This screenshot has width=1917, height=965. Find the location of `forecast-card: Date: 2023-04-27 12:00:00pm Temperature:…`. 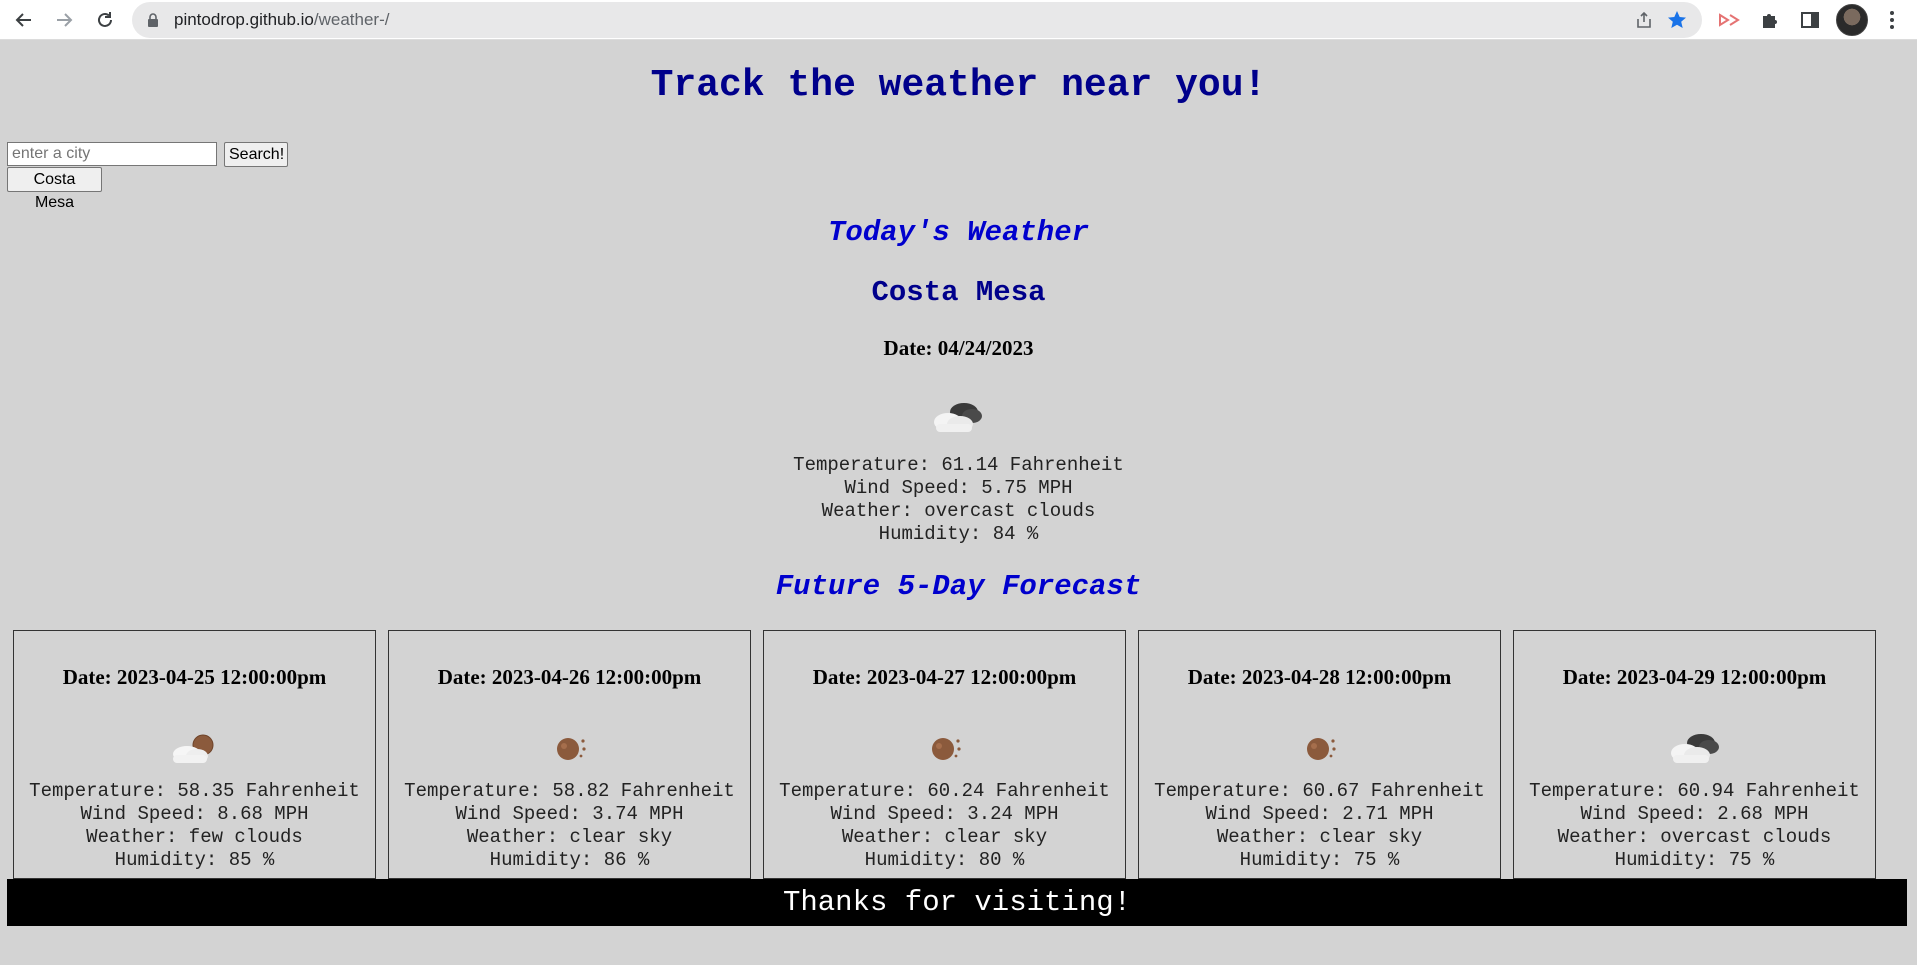

forecast-card: Date: 2023-04-27 12:00:00pm Temperature:… is located at coordinates (944, 754).